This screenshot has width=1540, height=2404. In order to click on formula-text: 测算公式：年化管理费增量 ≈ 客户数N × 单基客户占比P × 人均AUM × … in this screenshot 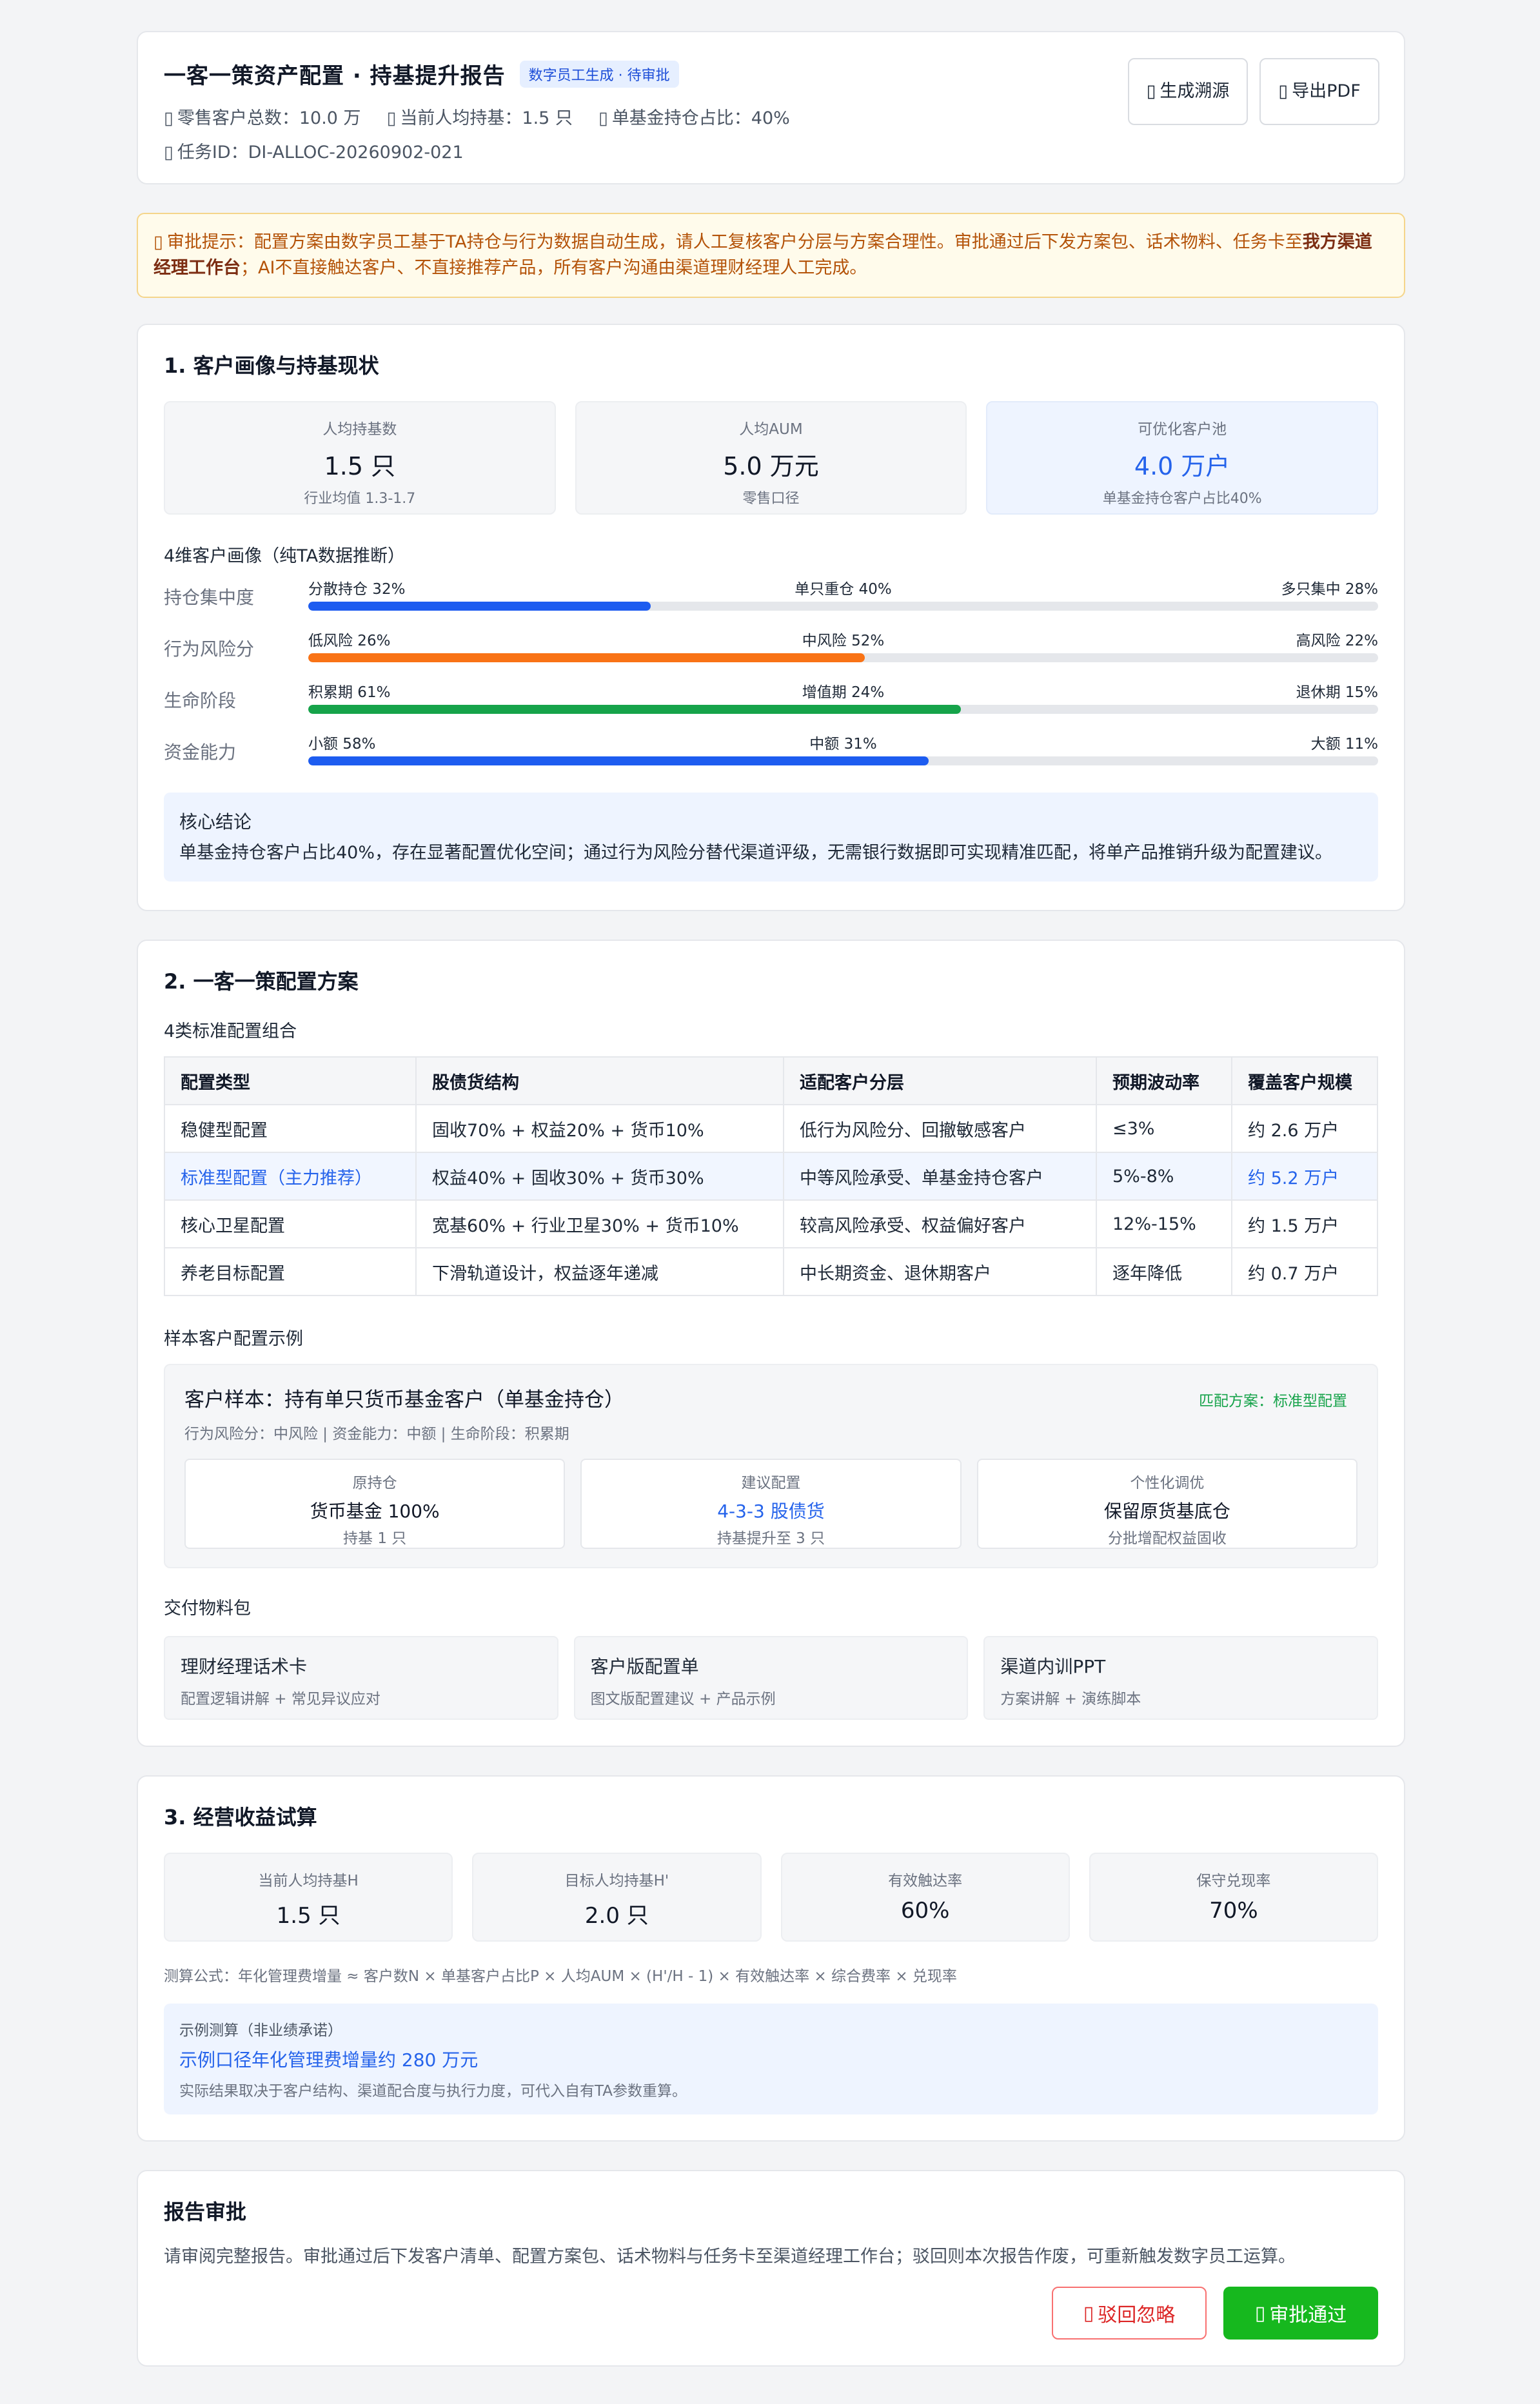, I will do `click(560, 1976)`.